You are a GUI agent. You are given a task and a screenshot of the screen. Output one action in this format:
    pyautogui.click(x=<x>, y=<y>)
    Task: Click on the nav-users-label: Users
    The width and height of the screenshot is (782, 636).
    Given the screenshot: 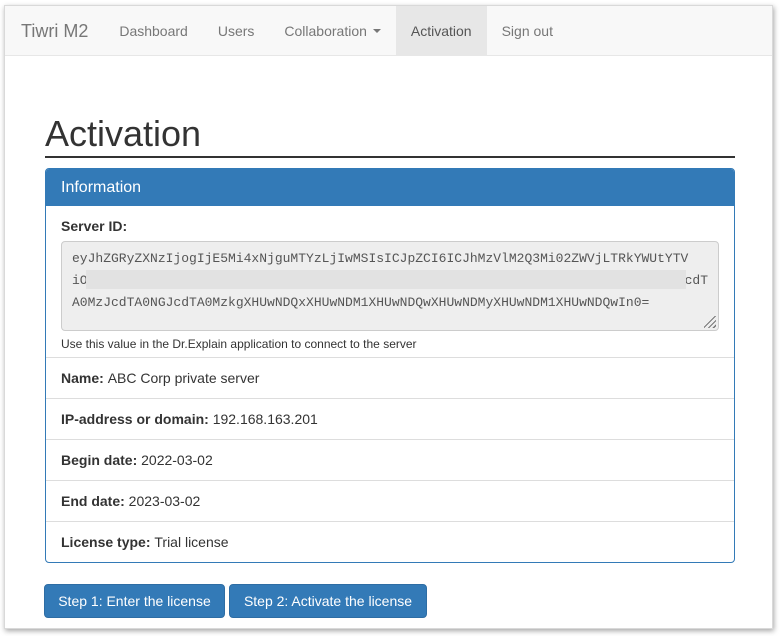 What is the action you would take?
    pyautogui.click(x=236, y=30)
    